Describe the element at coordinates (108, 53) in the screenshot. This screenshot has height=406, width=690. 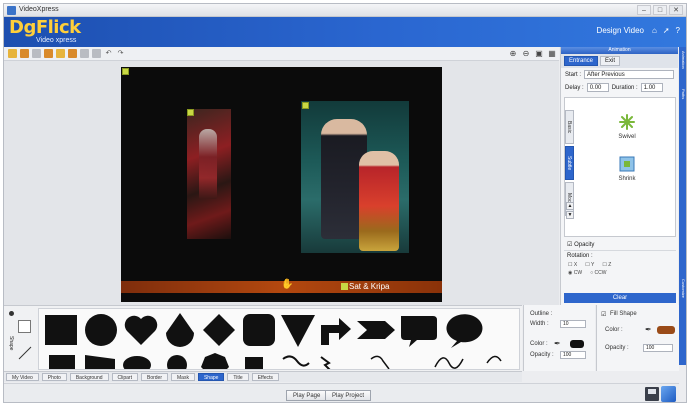
I see `undo-icon: ↶` at that location.